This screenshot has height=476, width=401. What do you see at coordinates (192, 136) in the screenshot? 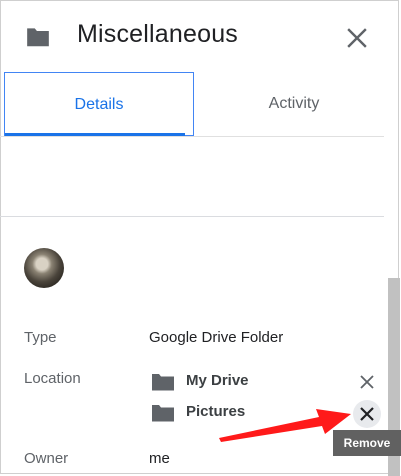
I see `tabs-divider` at bounding box center [192, 136].